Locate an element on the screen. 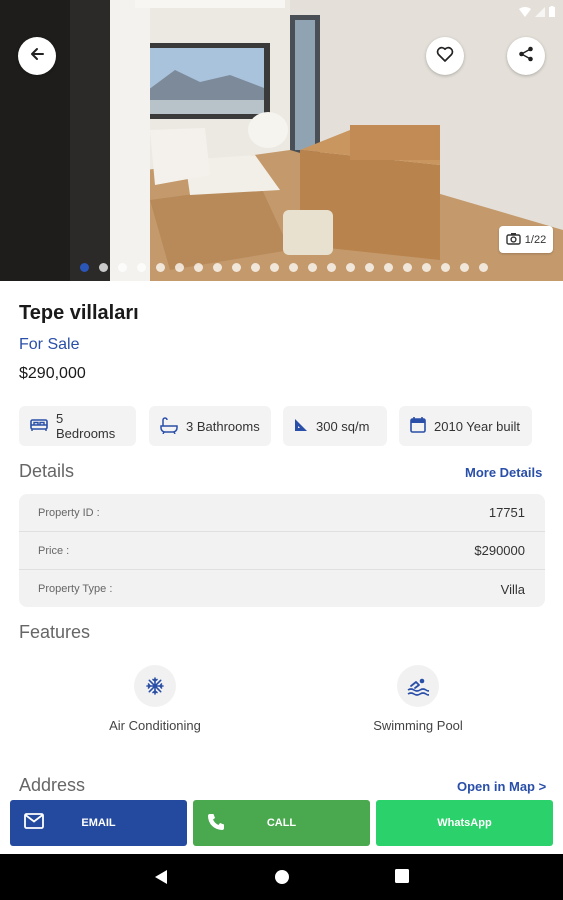  chip-bedrooms-label: 5 Bedrooms is located at coordinates (86, 426).